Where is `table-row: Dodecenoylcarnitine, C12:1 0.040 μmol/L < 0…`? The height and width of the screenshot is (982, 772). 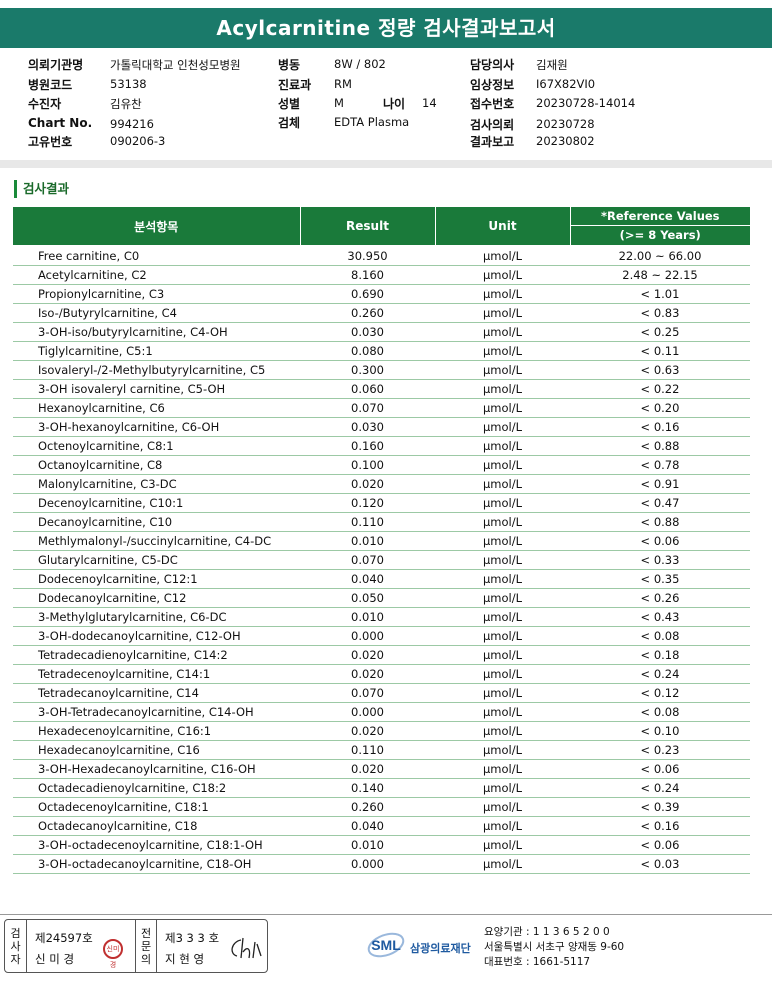 table-row: Dodecenoylcarnitine, C12:1 0.040 μmol/L < 0… is located at coordinates (381, 579).